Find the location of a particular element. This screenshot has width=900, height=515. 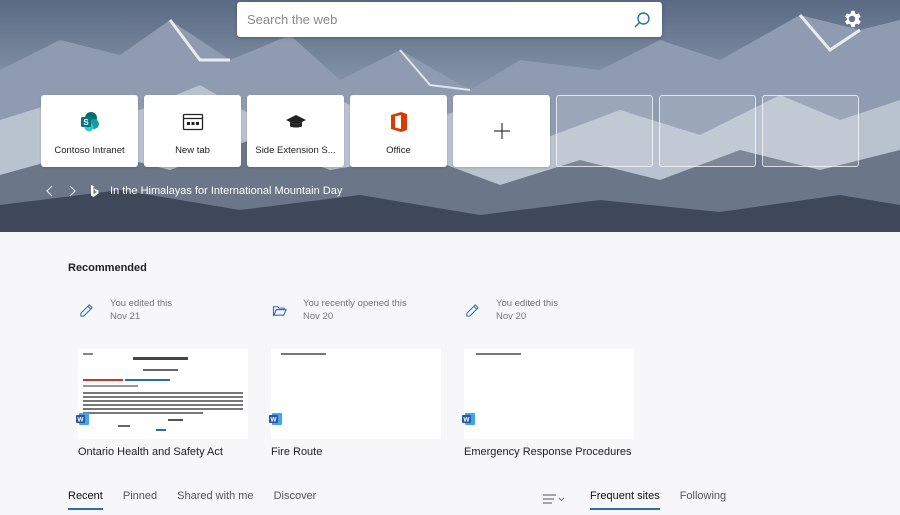

tab-shared-with-me: Shared with me is located at coordinates (215, 500).